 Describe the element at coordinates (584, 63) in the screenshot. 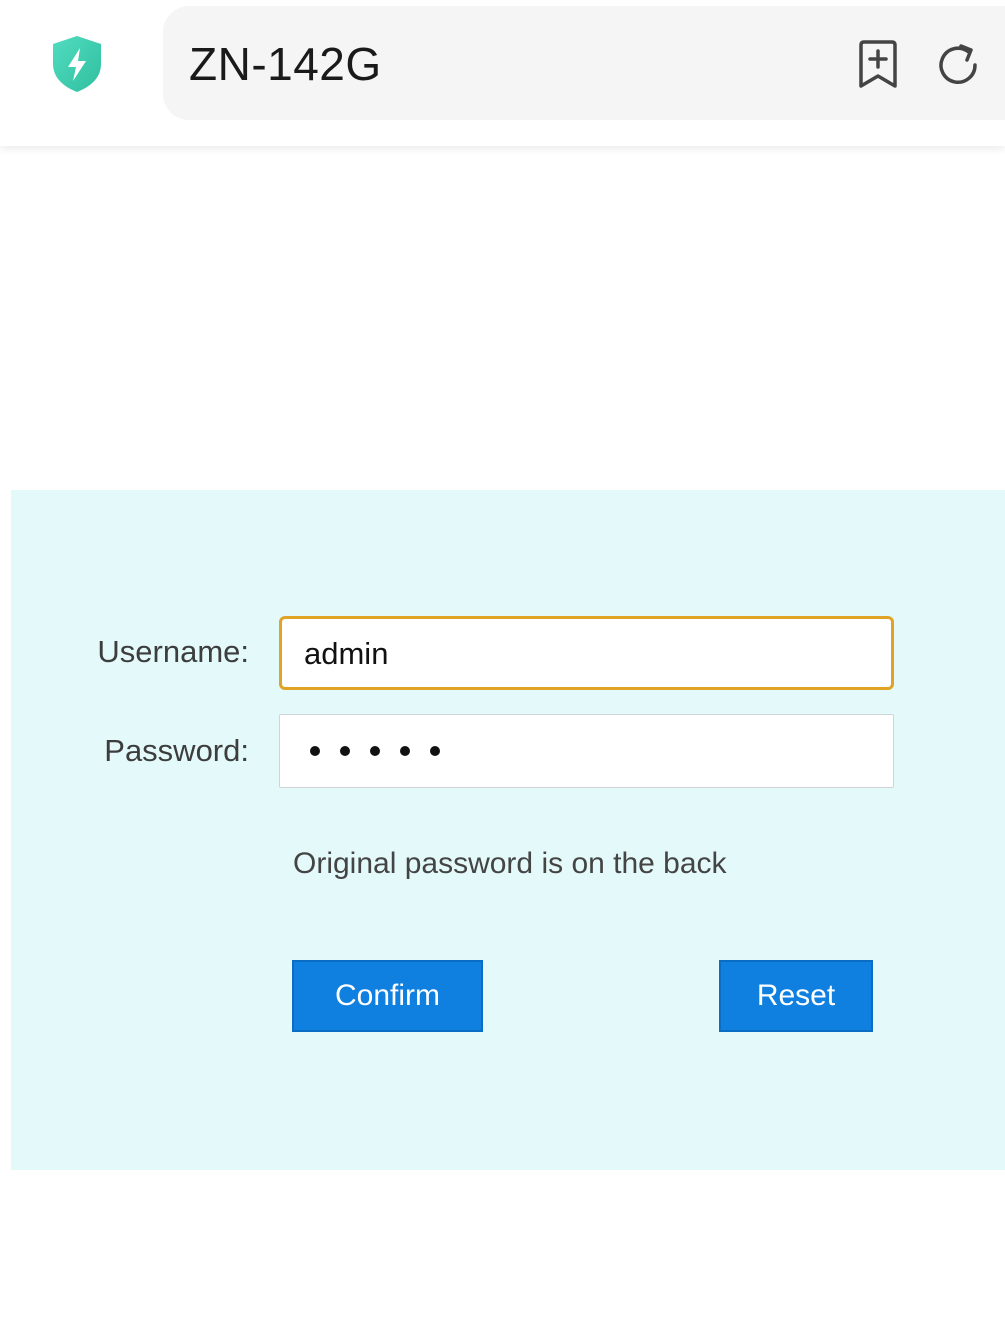

I see `address-bar: ZN-142G` at that location.